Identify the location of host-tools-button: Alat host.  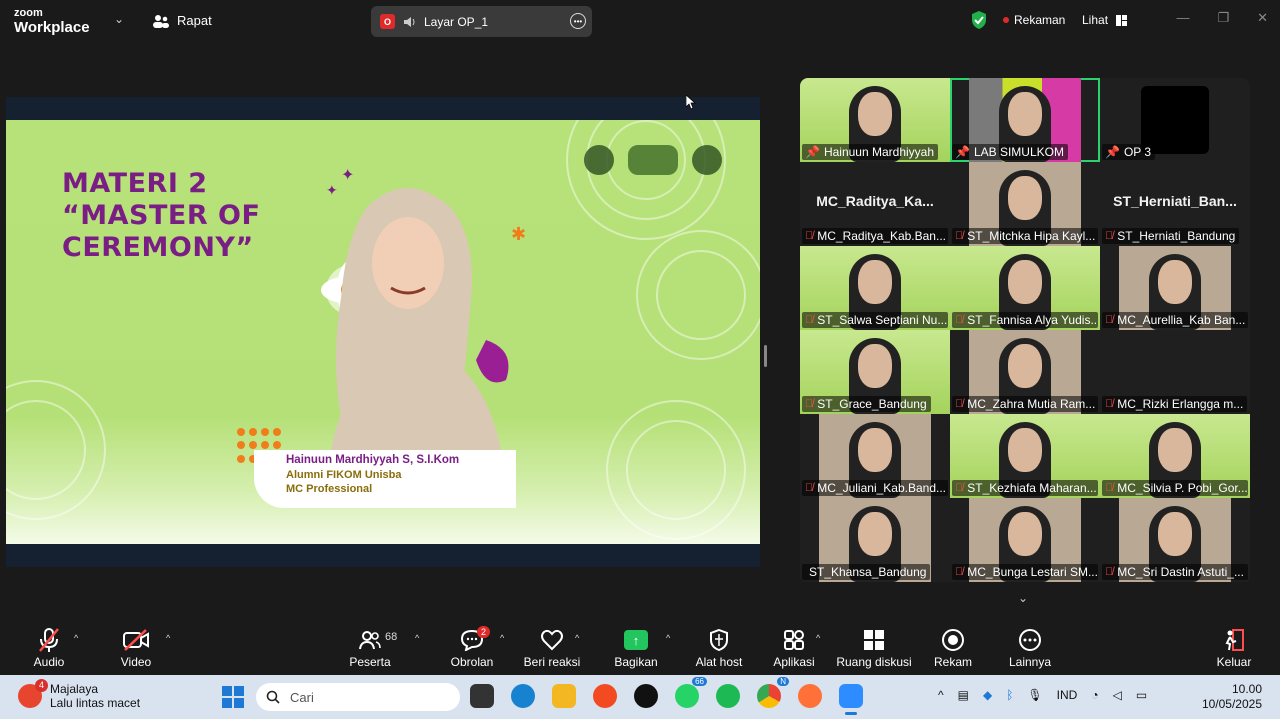
(719, 648).